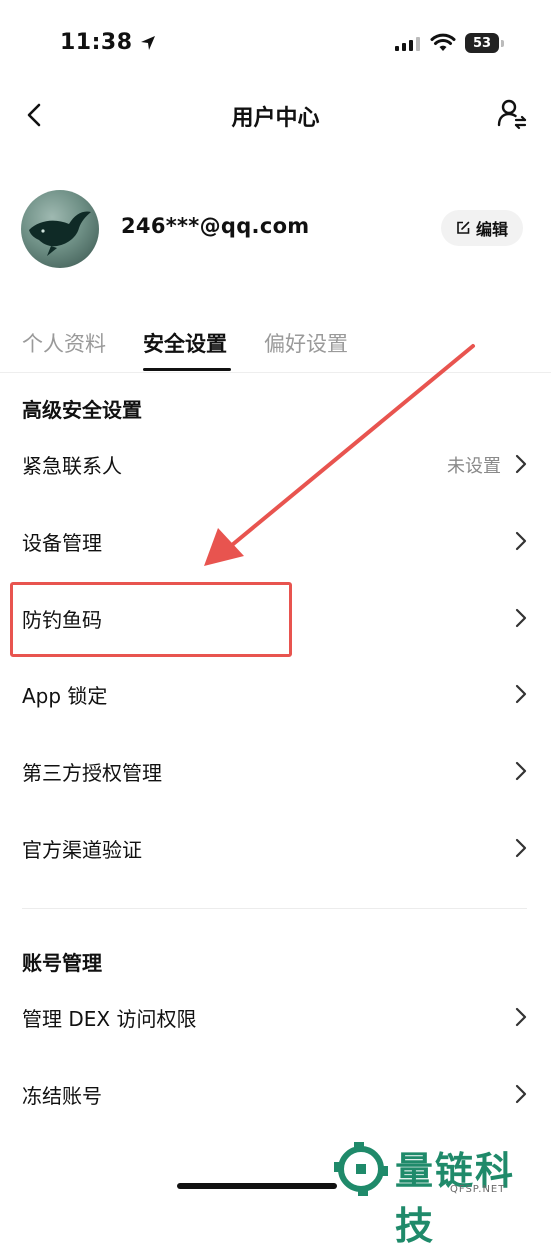 This screenshot has height=1250, width=551. I want to click on status-time: 11:38, so click(108, 42).